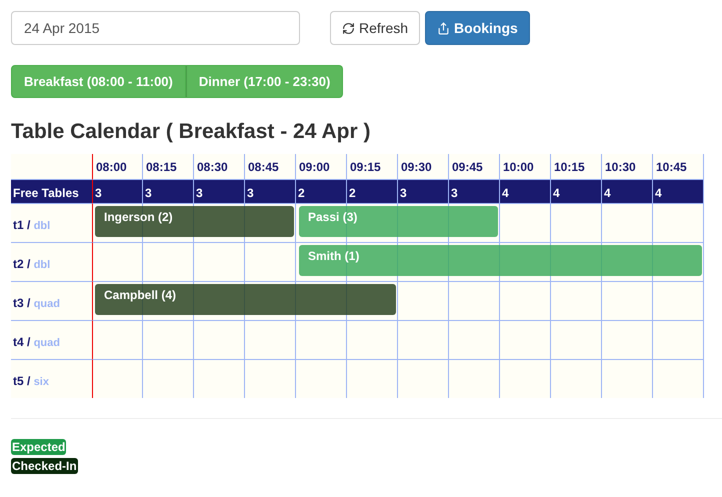 The height and width of the screenshot is (497, 722). Describe the element at coordinates (51, 300) in the screenshot. I see `table-label: t3 / quad` at that location.